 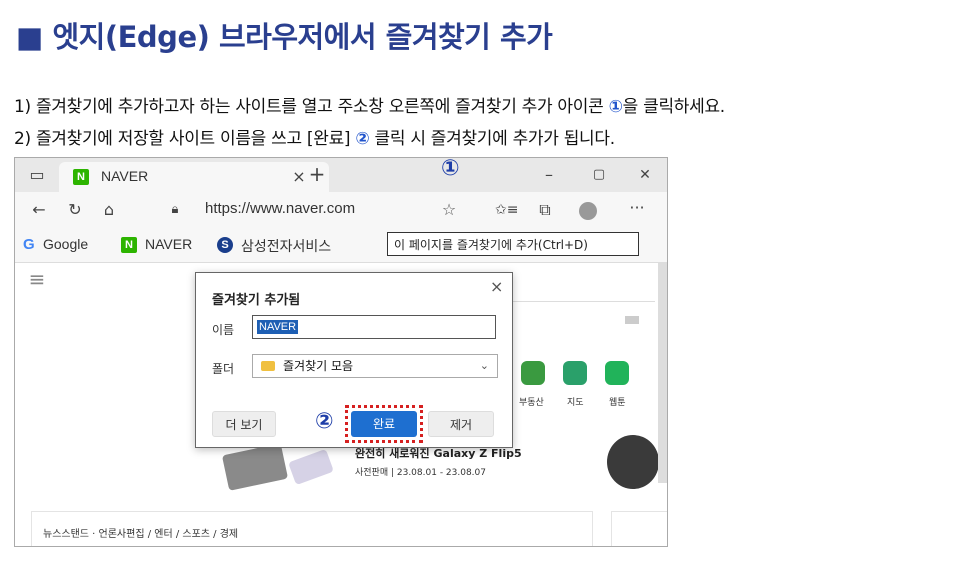 I want to click on service-map: 지도, so click(x=575, y=401).